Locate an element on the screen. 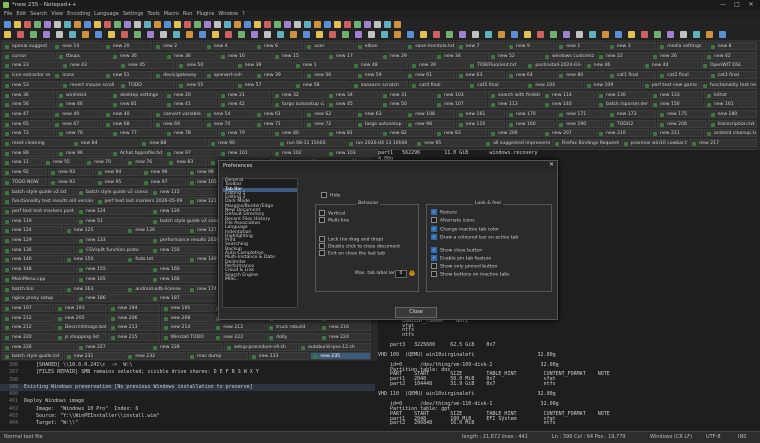 This screenshot has width=760, height=443. tab: new 7 is located at coordinates (480, 46).